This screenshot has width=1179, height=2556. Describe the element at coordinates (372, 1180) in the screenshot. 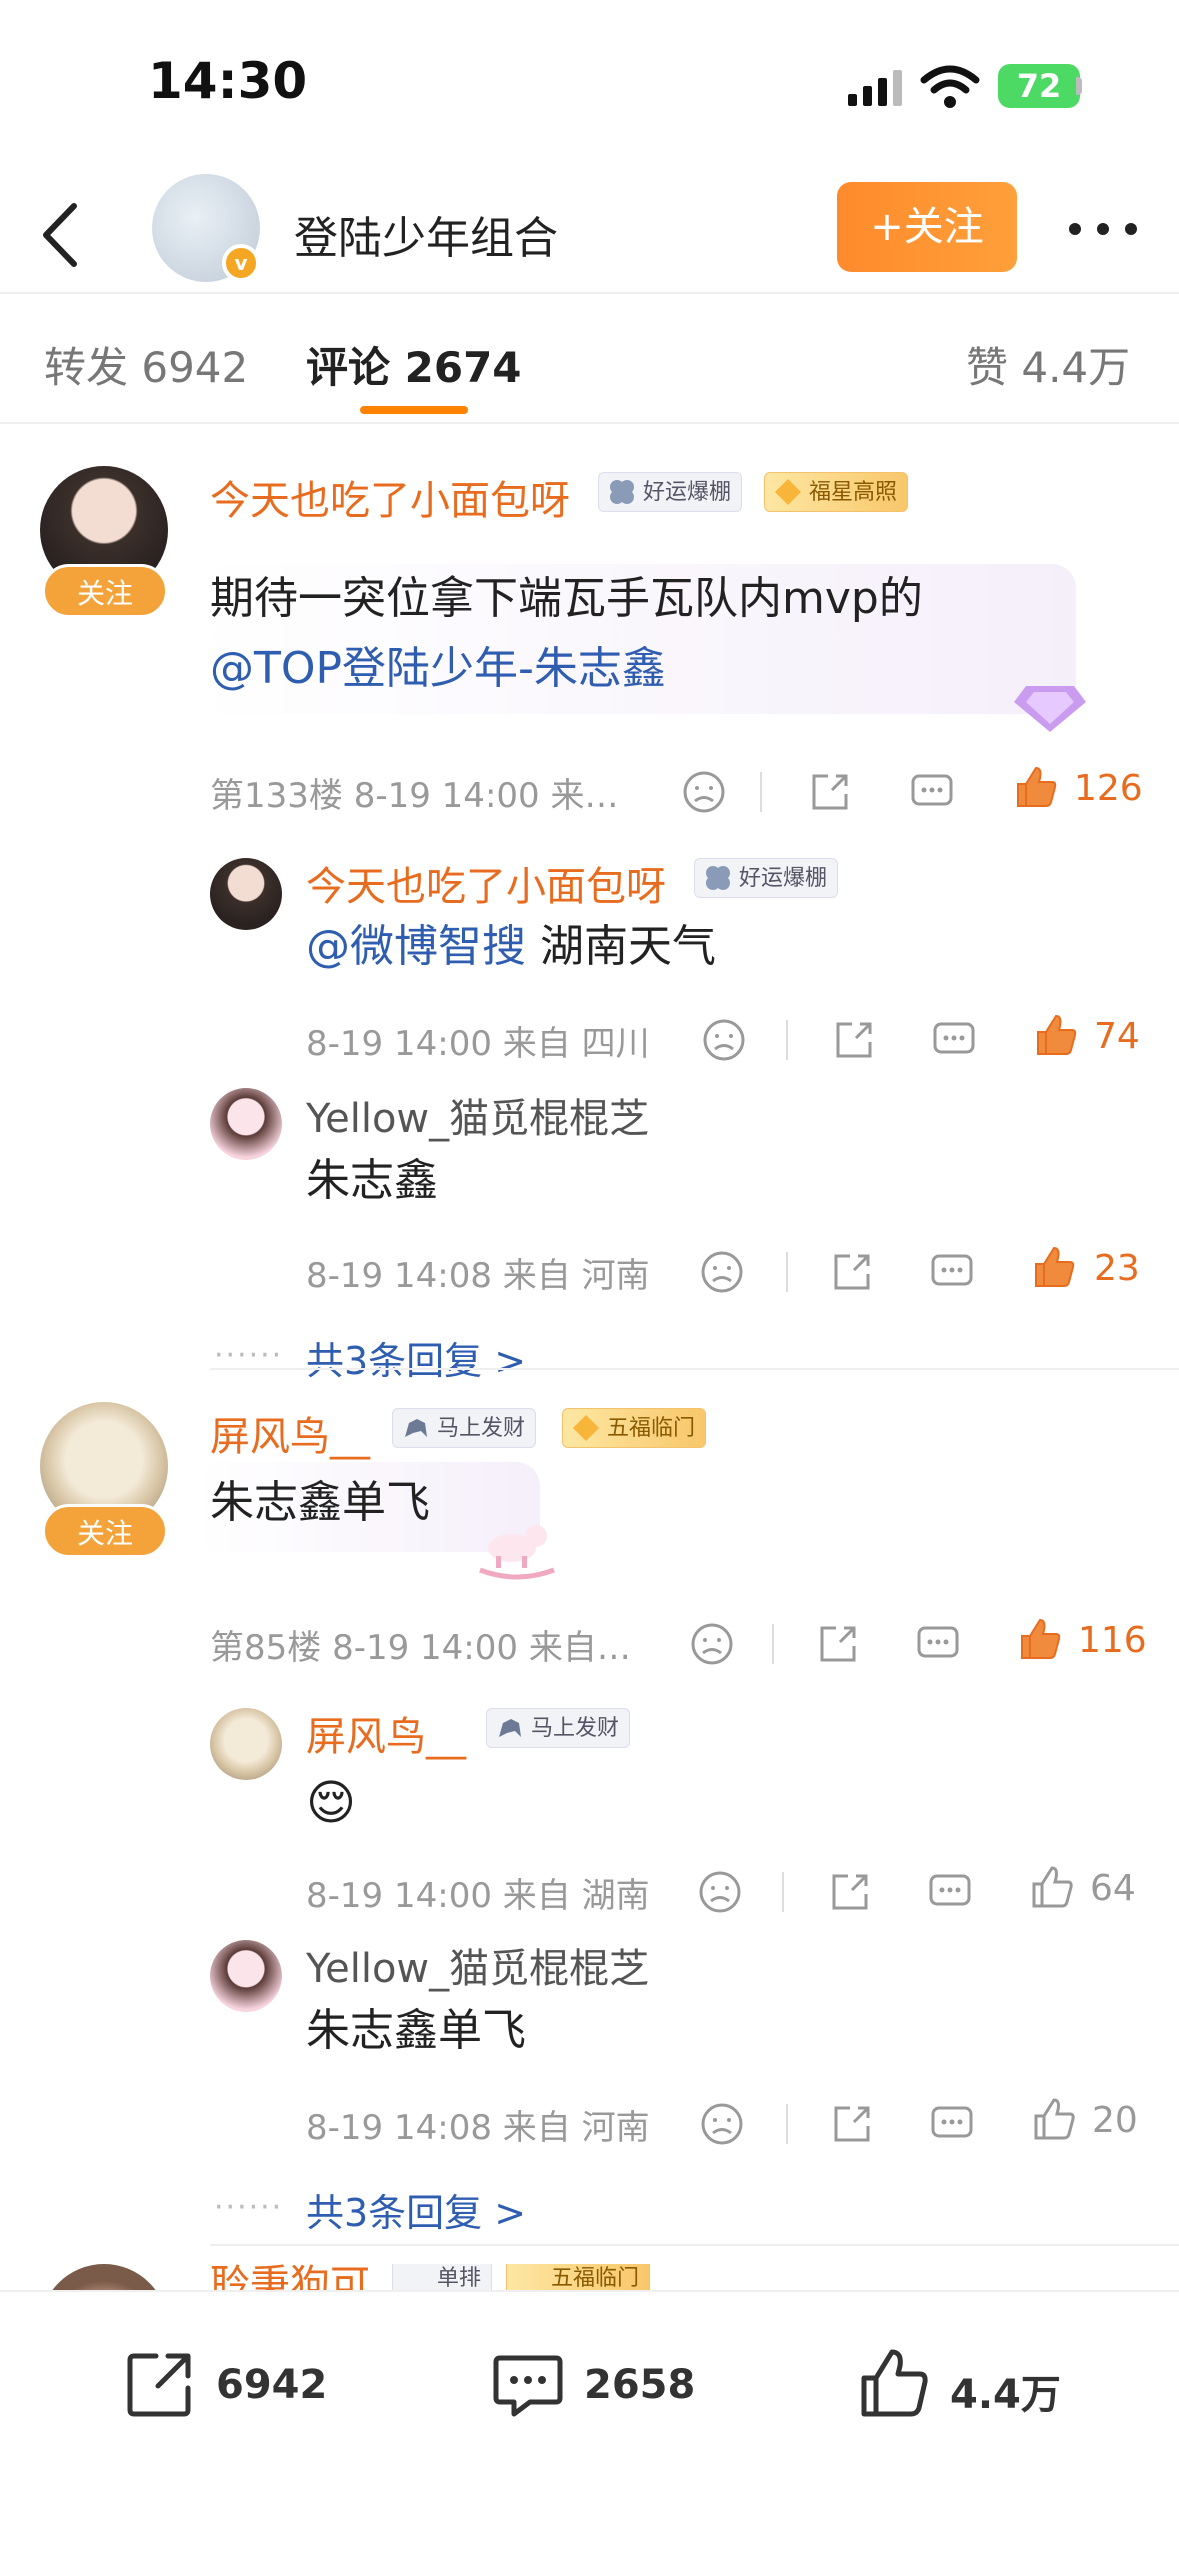

I see `reply-text: 朱志鑫` at that location.